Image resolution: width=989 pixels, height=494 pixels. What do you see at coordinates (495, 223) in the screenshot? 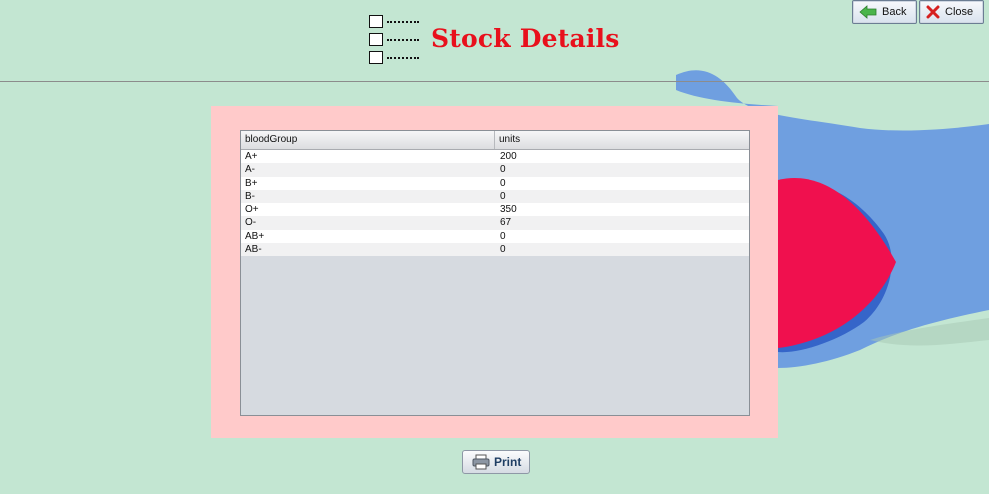
I see `table-row: O- 67` at bounding box center [495, 223].